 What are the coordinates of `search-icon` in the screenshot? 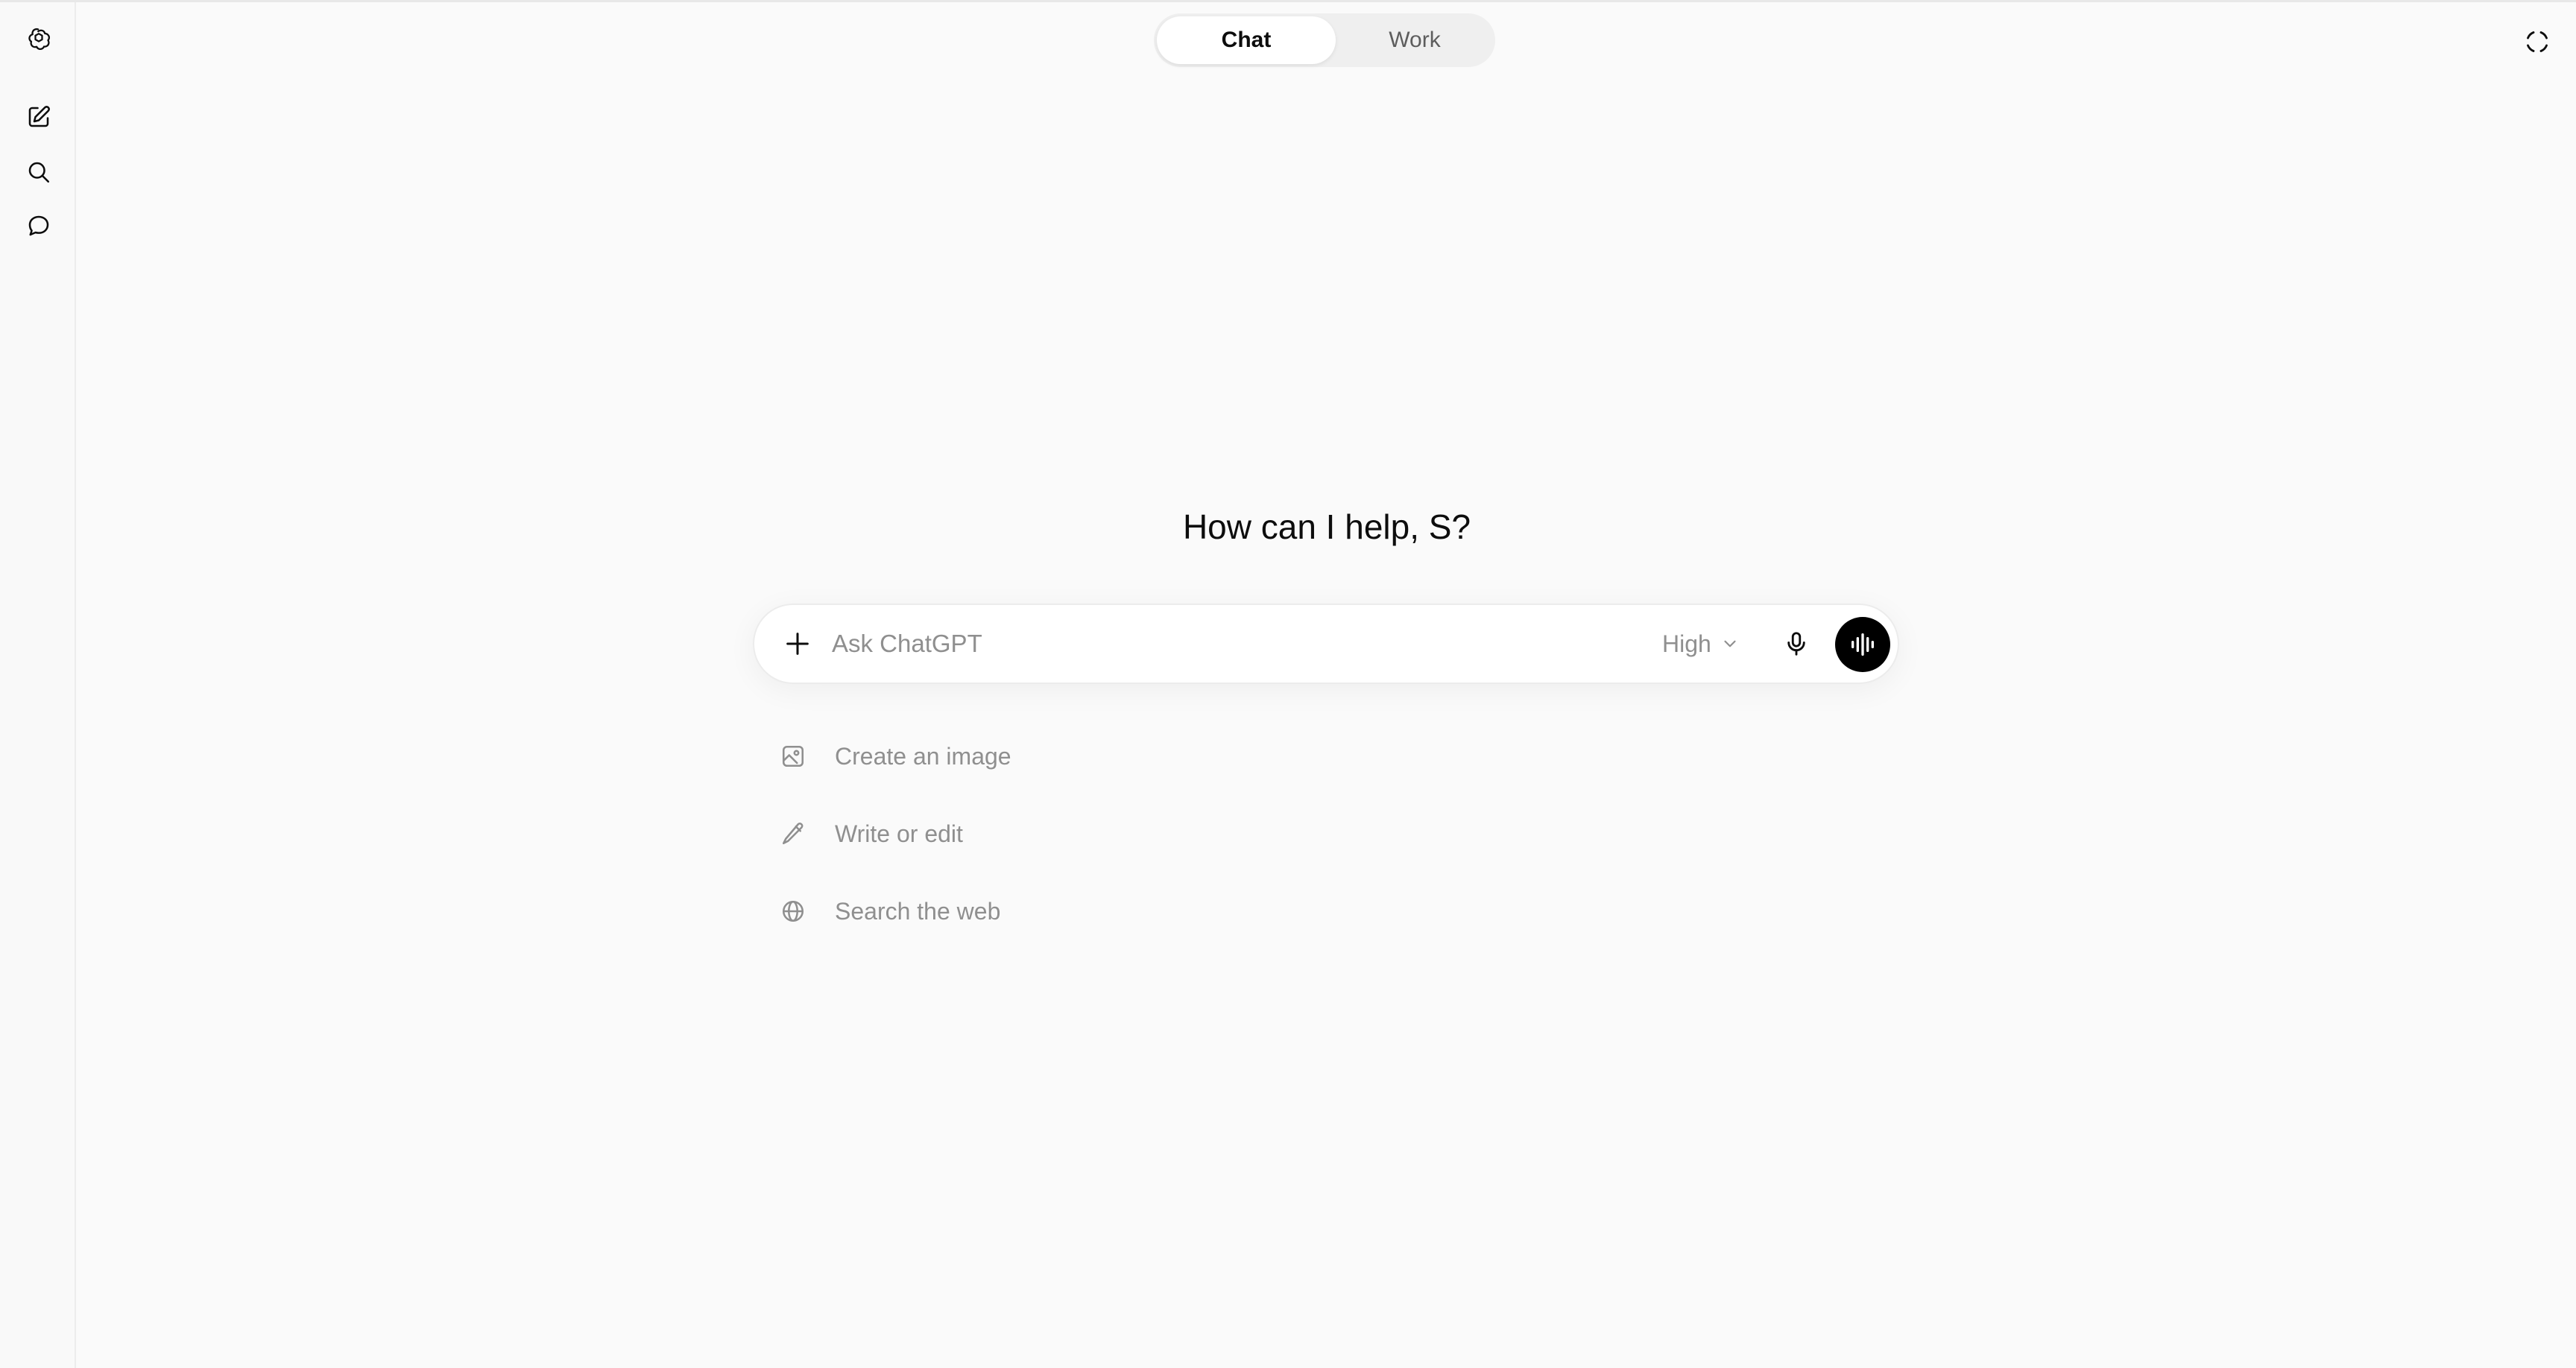 It's located at (39, 172).